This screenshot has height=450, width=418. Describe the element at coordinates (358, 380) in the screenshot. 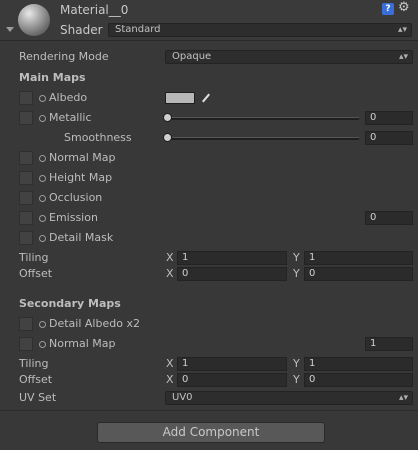

I see `secondary-offset-y-field: 0` at that location.